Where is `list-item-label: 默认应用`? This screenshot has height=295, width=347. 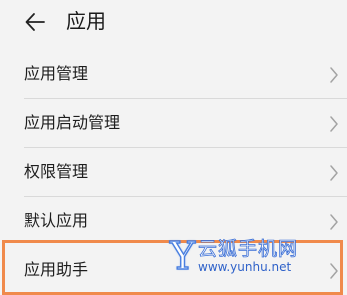 list-item-label: 默认应用 is located at coordinates (56, 220).